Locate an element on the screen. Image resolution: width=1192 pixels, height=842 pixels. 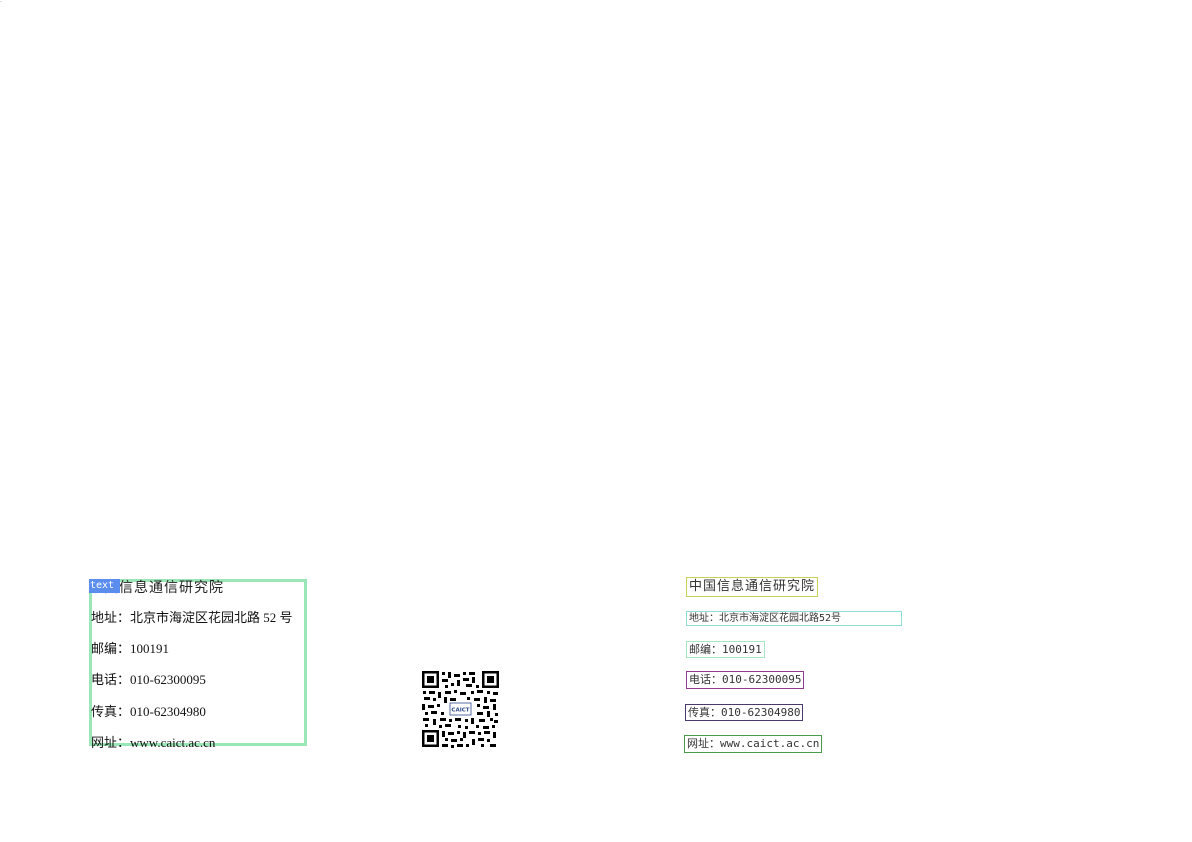
left-address: 地址：北京市海淀区花园北路 52 号 is located at coordinates (192, 617).